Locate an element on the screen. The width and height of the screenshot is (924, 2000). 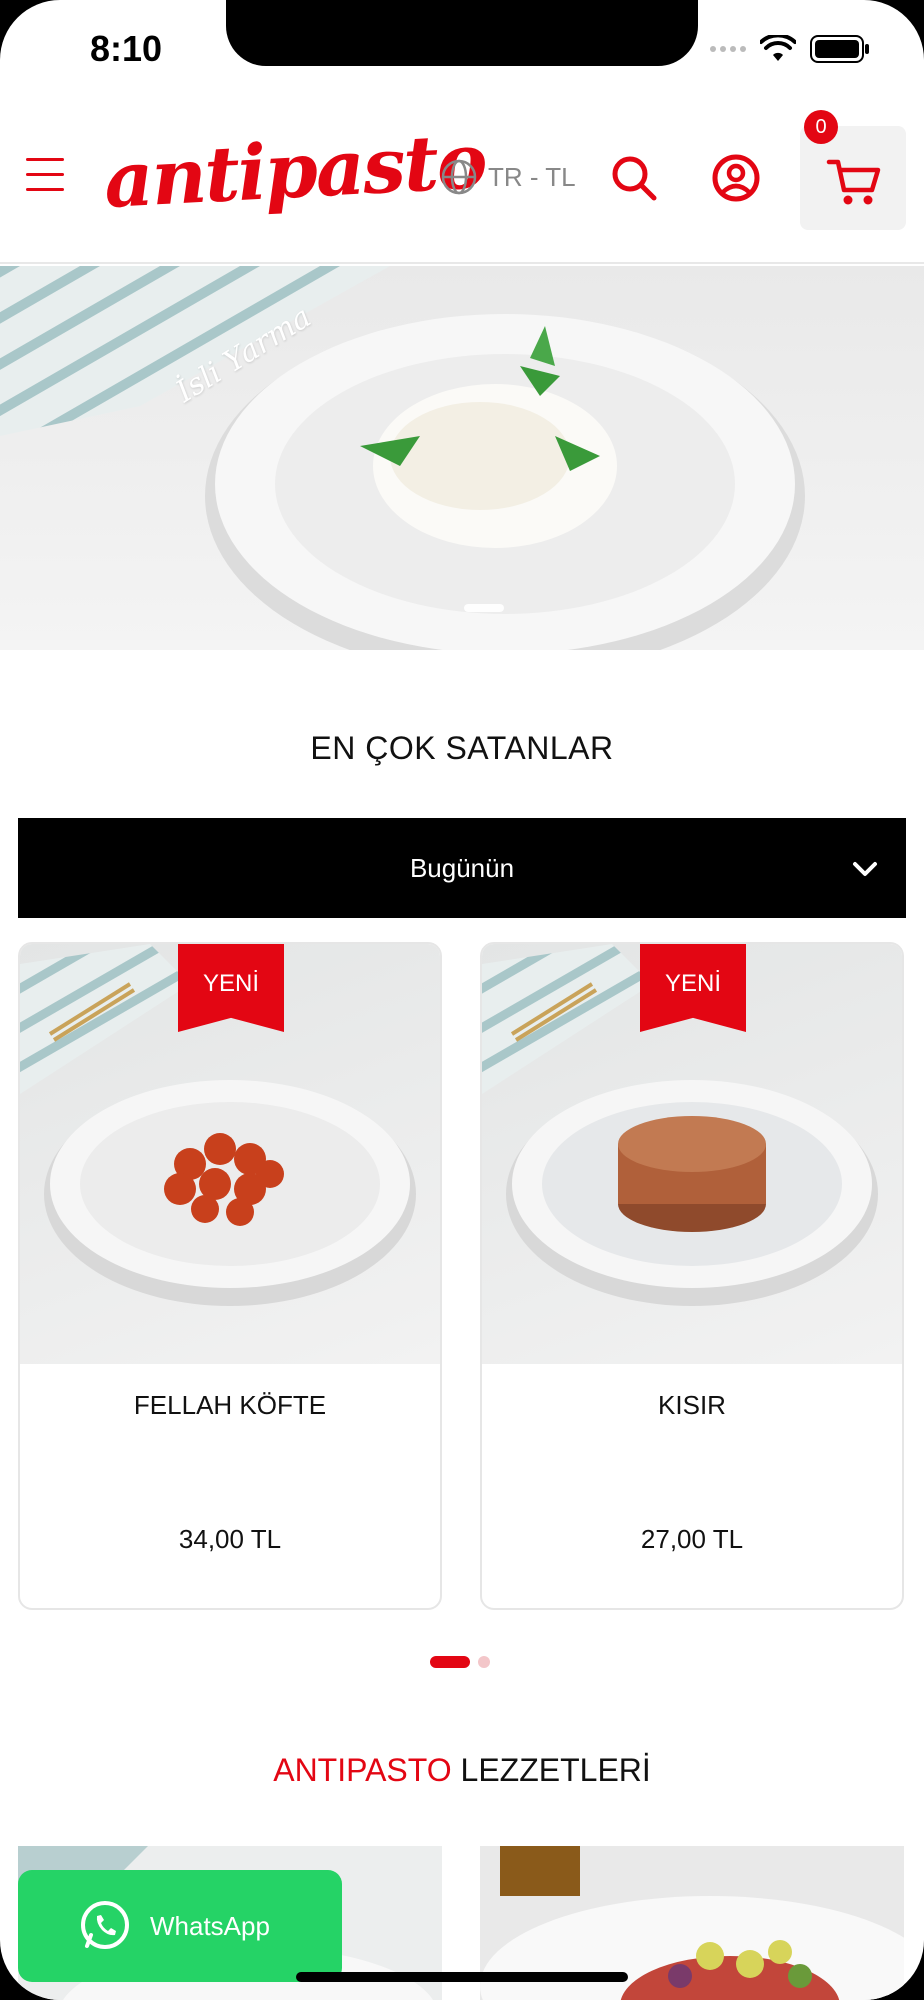
device-notch is located at coordinates (462, 33).